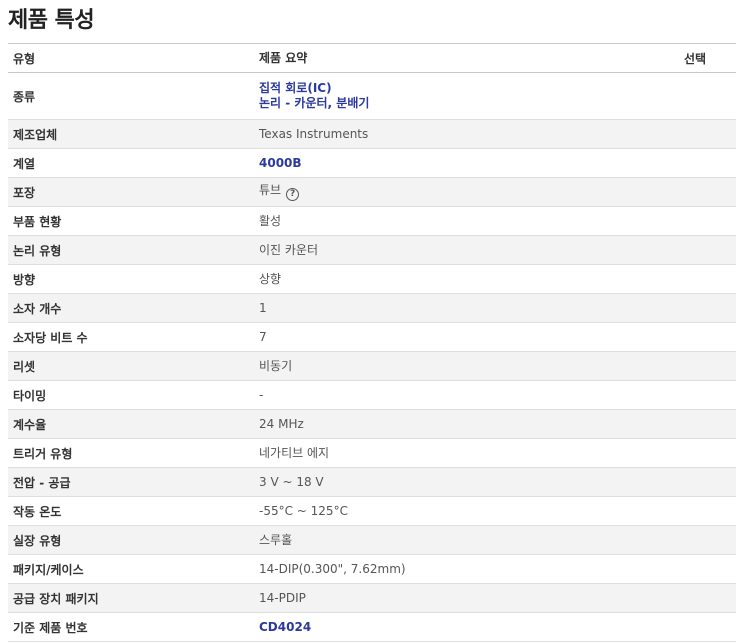 This screenshot has width=736, height=643. I want to click on header-select: 선택, so click(695, 58).